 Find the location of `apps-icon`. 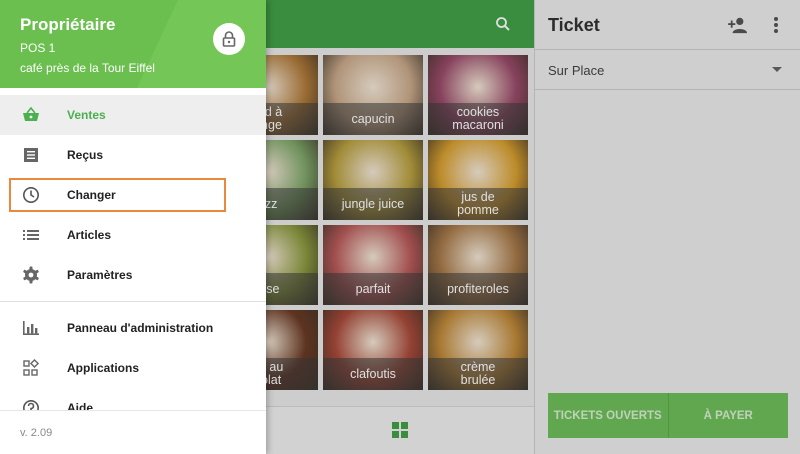

apps-icon is located at coordinates (31, 367).